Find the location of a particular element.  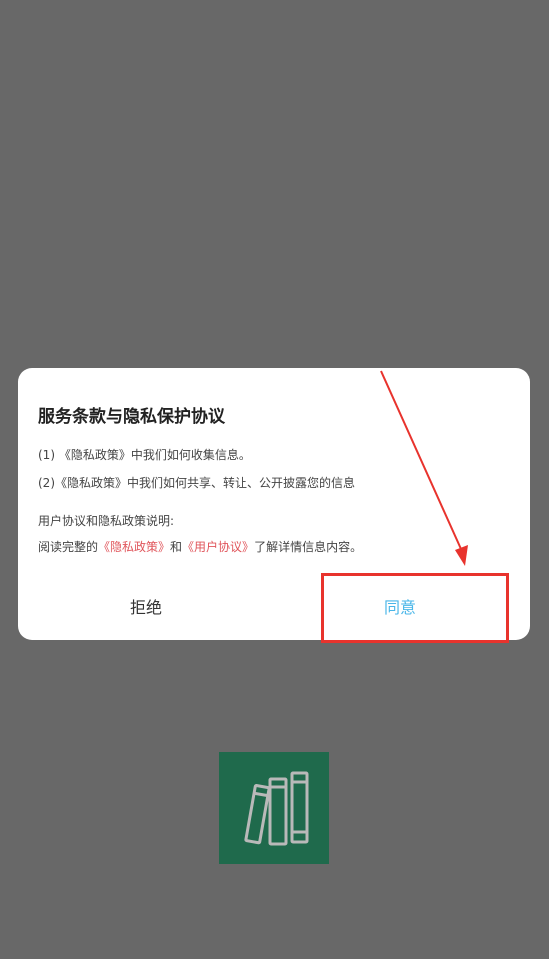

books-logo-icon is located at coordinates (274, 808).